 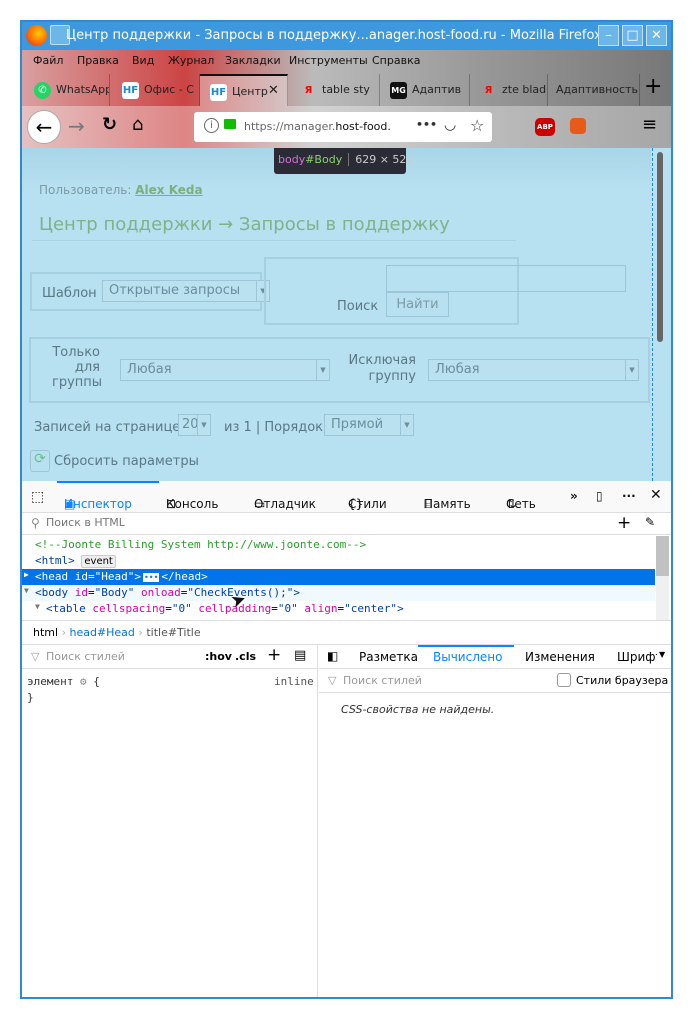 What do you see at coordinates (506, 278) in the screenshot?
I see `search-input` at bounding box center [506, 278].